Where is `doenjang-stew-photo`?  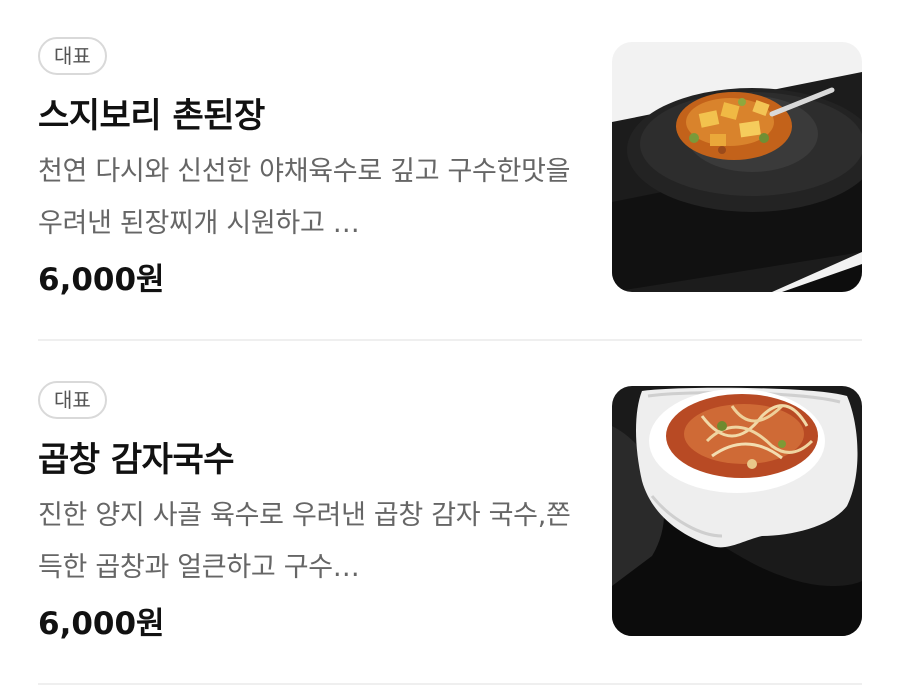 doenjang-stew-photo is located at coordinates (737, 167).